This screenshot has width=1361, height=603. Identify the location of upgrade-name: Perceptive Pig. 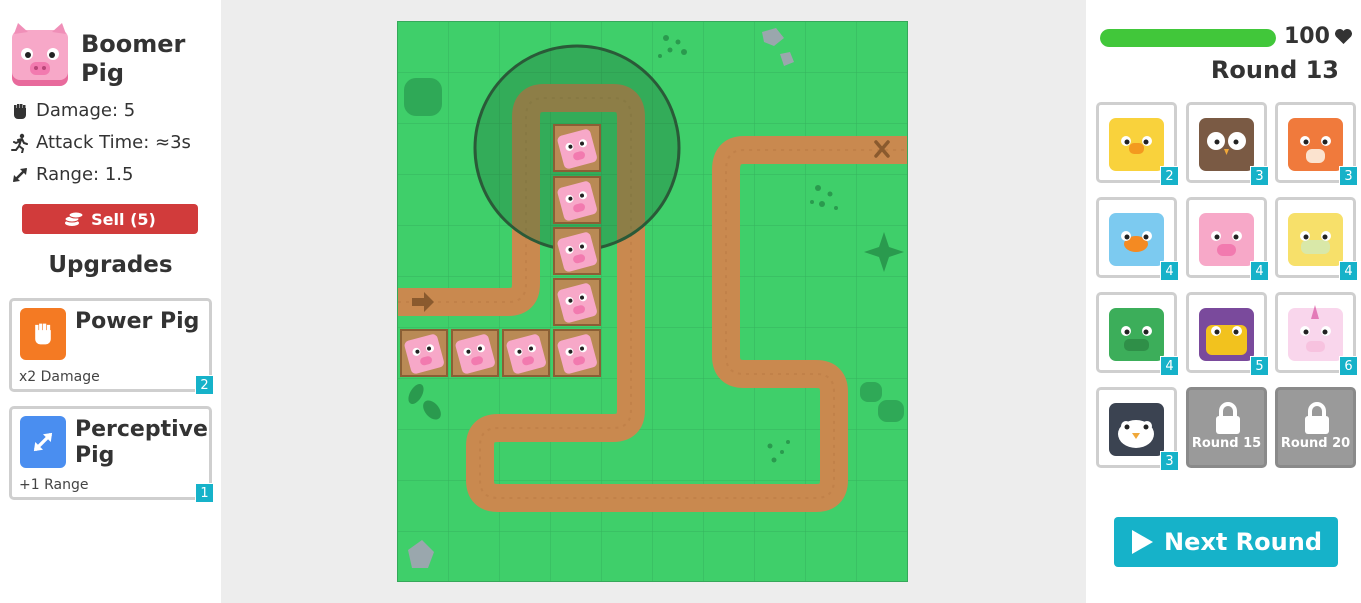
(141, 442).